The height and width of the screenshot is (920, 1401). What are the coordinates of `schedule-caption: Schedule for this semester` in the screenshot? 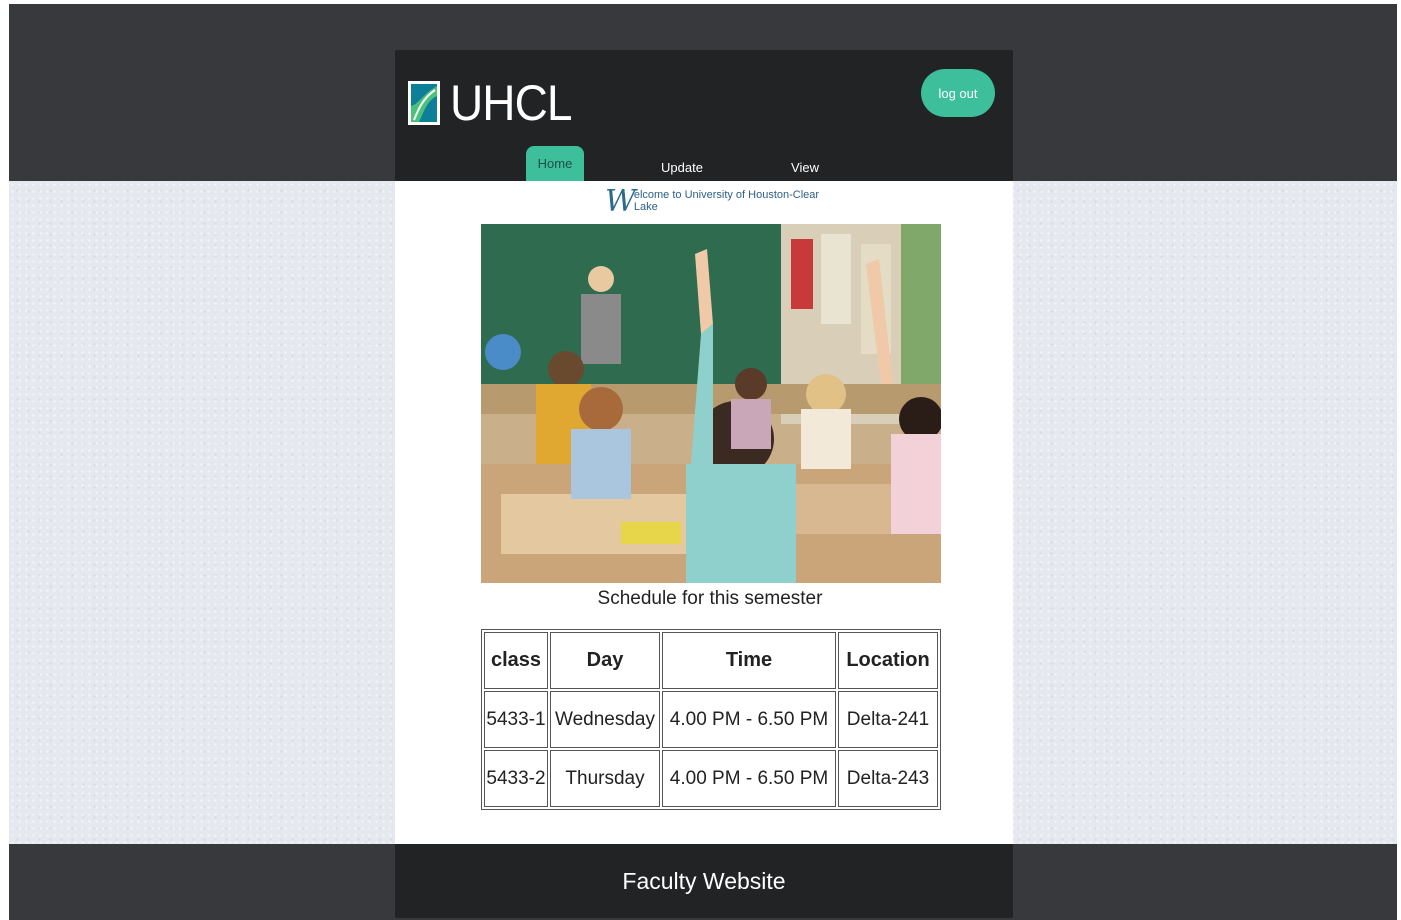 It's located at (710, 598).